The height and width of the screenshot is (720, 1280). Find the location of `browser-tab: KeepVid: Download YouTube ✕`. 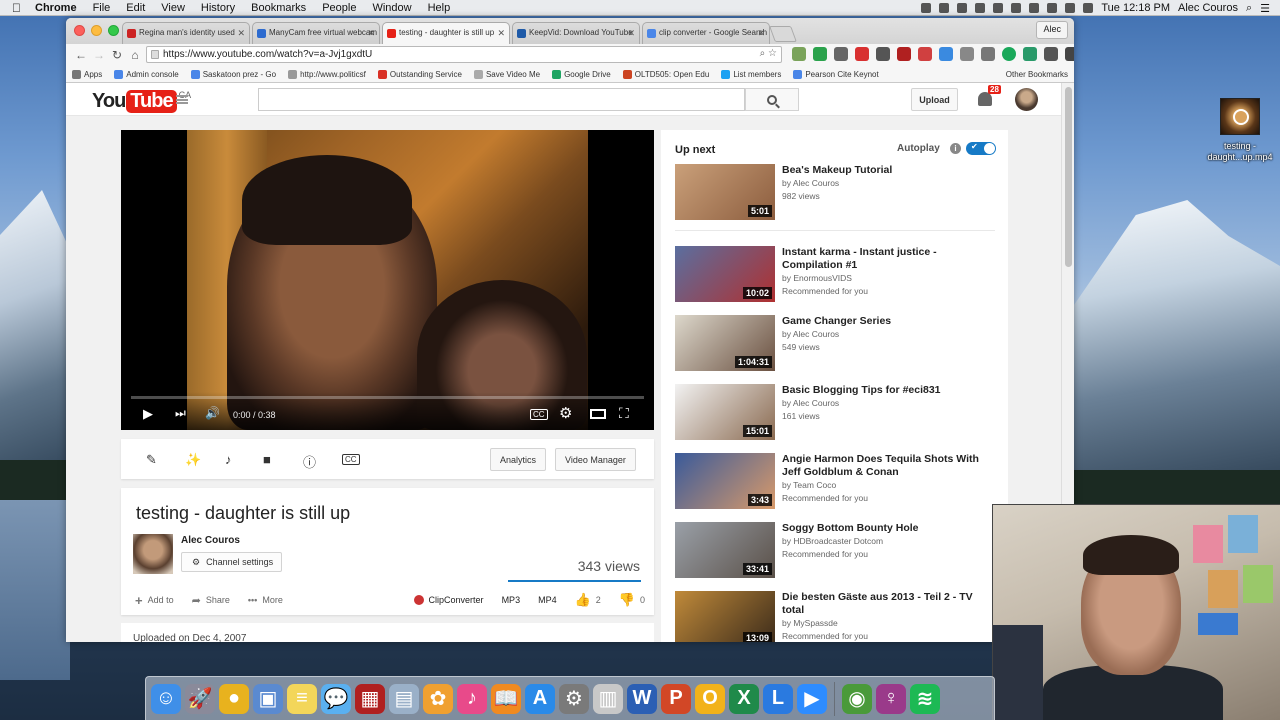

browser-tab: KeepVid: Download YouTube ✕ is located at coordinates (576, 33).